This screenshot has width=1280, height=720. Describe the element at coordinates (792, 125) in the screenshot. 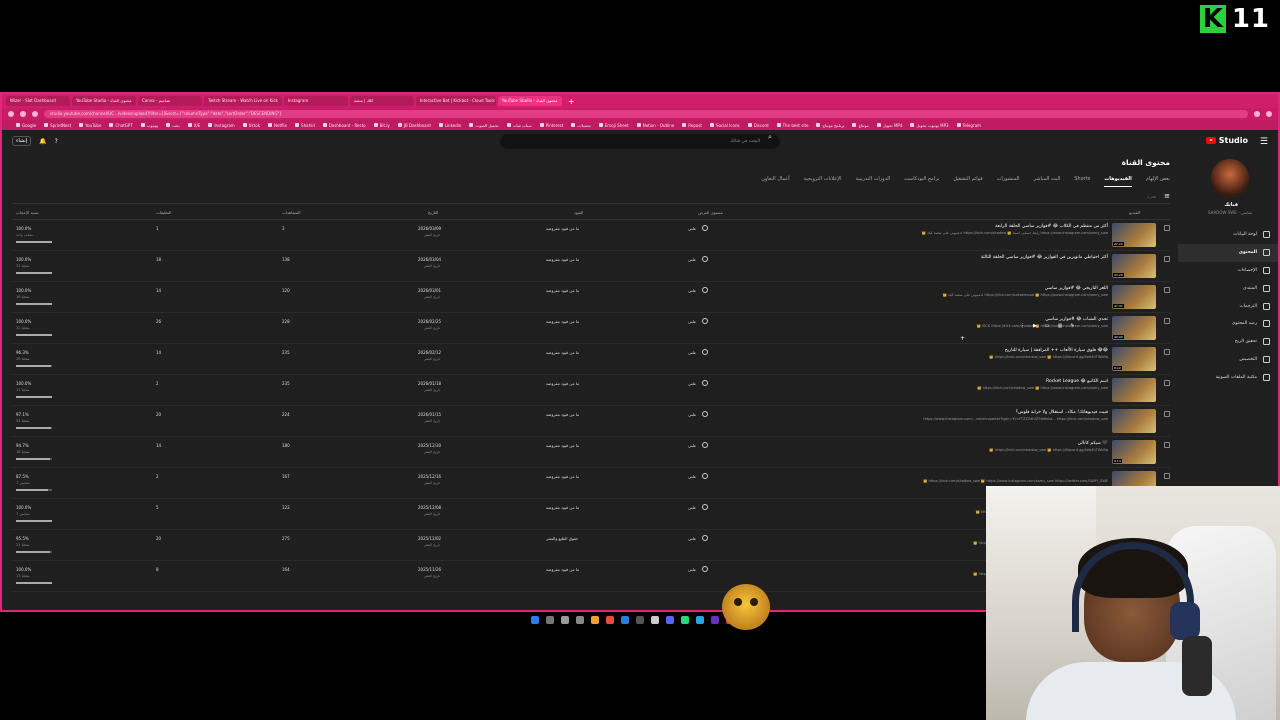

I see `bookmark-item: The best site` at that location.